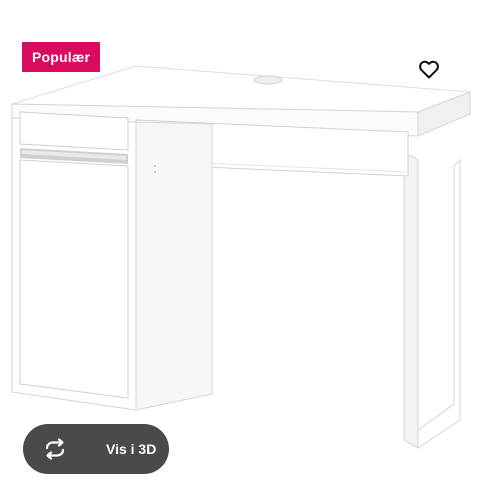  I want to click on popular-badge: Populær, so click(61, 57).